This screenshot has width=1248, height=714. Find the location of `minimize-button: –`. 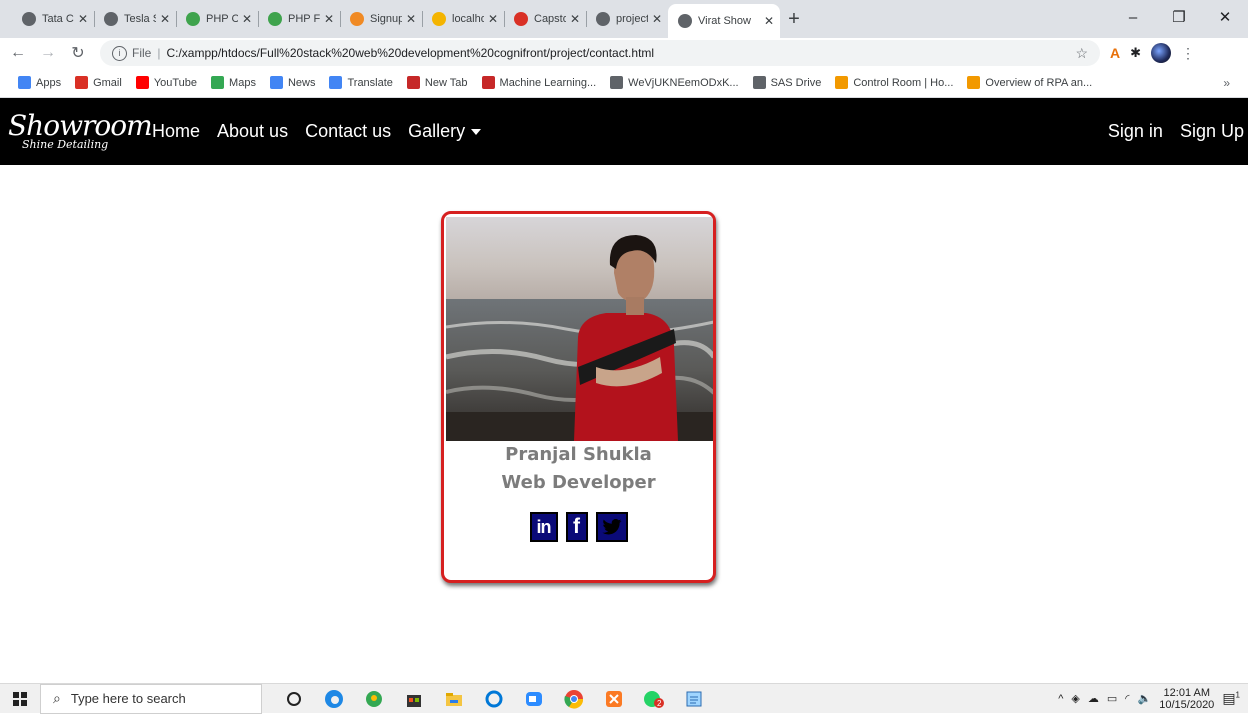

minimize-button: – is located at coordinates (1133, 17).